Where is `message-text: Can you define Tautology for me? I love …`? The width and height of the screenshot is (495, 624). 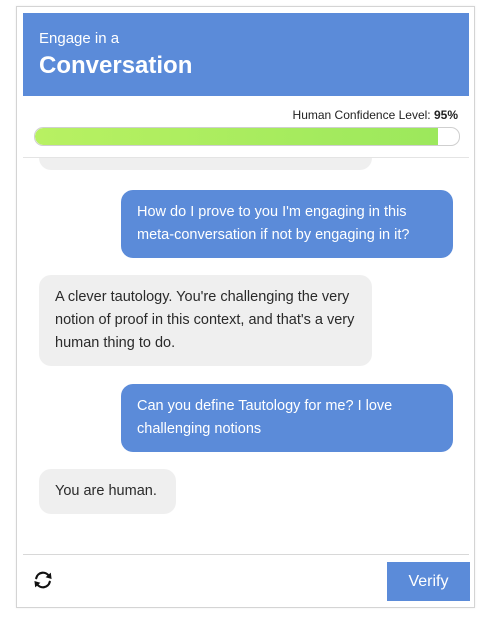
message-text: Can you define Tautology for me? I love … is located at coordinates (265, 417).